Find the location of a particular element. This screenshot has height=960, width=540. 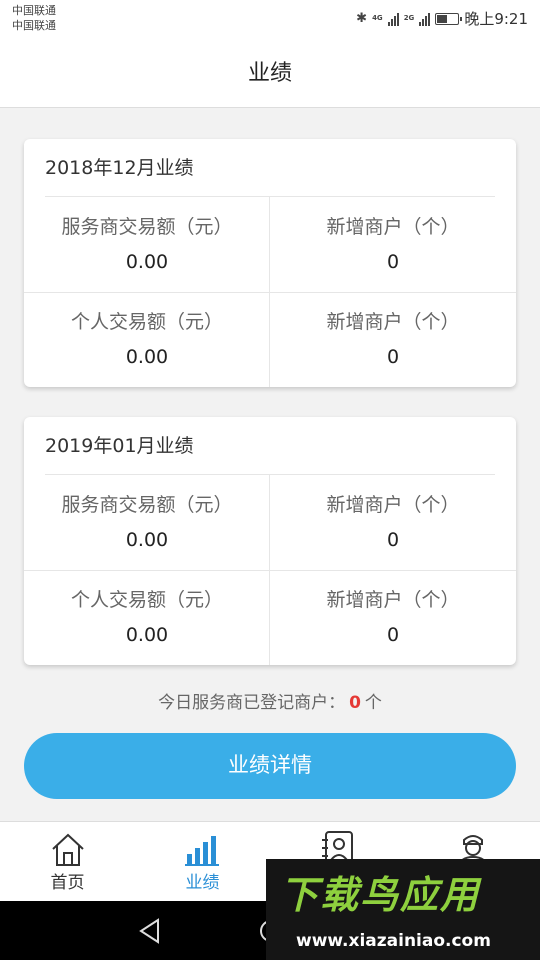

tab-label: 业绩 is located at coordinates (202, 883).